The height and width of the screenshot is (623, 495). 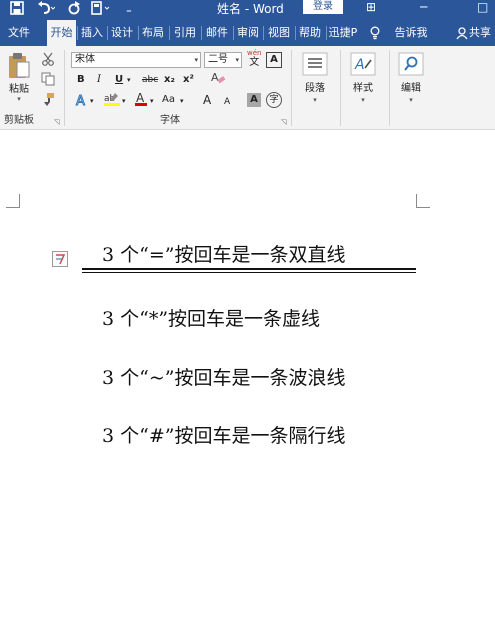 What do you see at coordinates (274, 100) in the screenshot?
I see `enclose-chars-button: 字` at bounding box center [274, 100].